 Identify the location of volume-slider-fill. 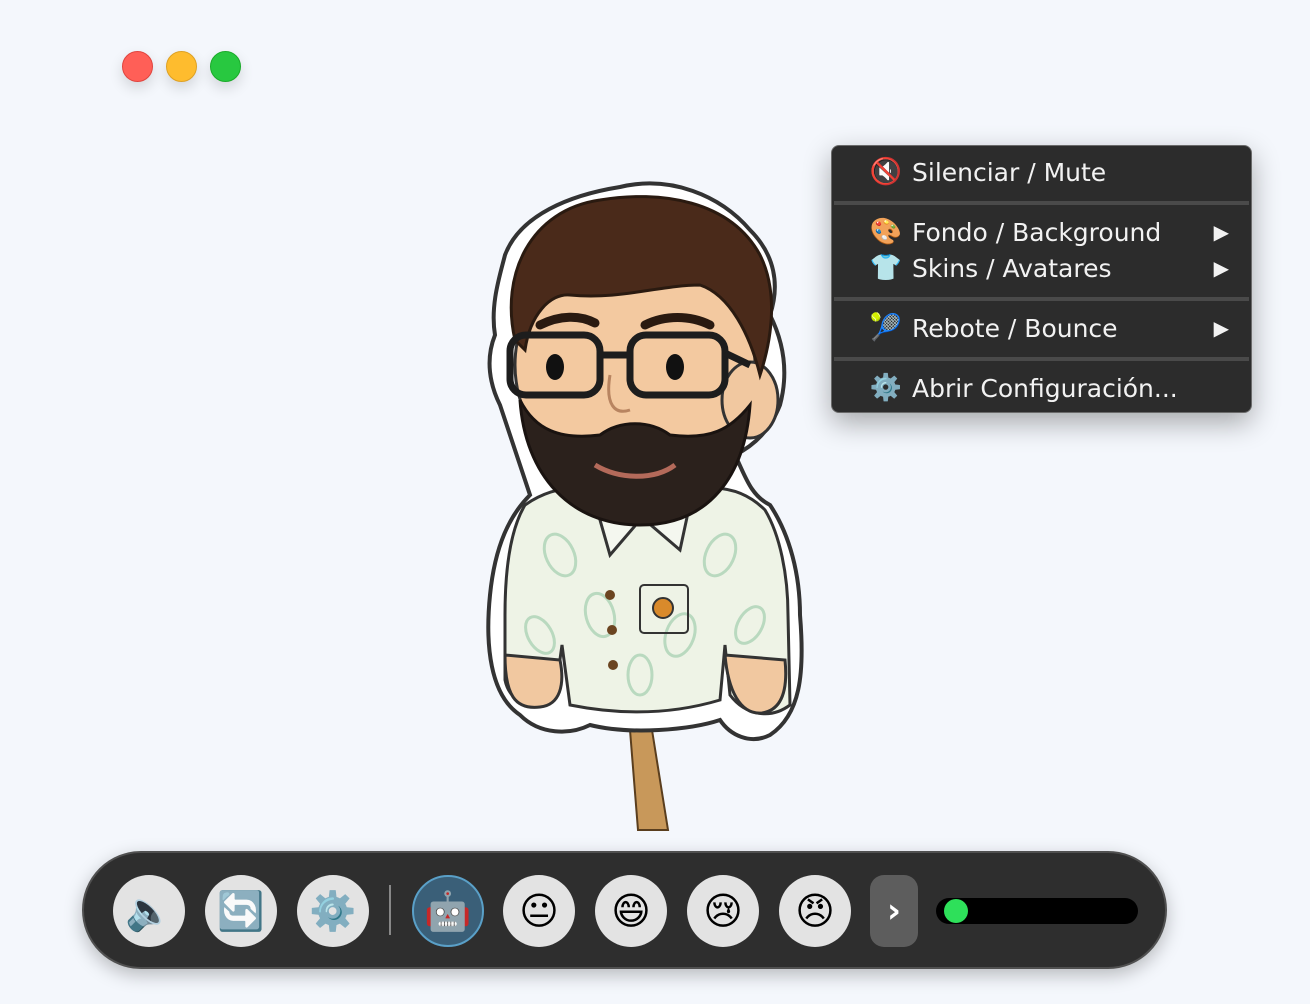
(940, 911).